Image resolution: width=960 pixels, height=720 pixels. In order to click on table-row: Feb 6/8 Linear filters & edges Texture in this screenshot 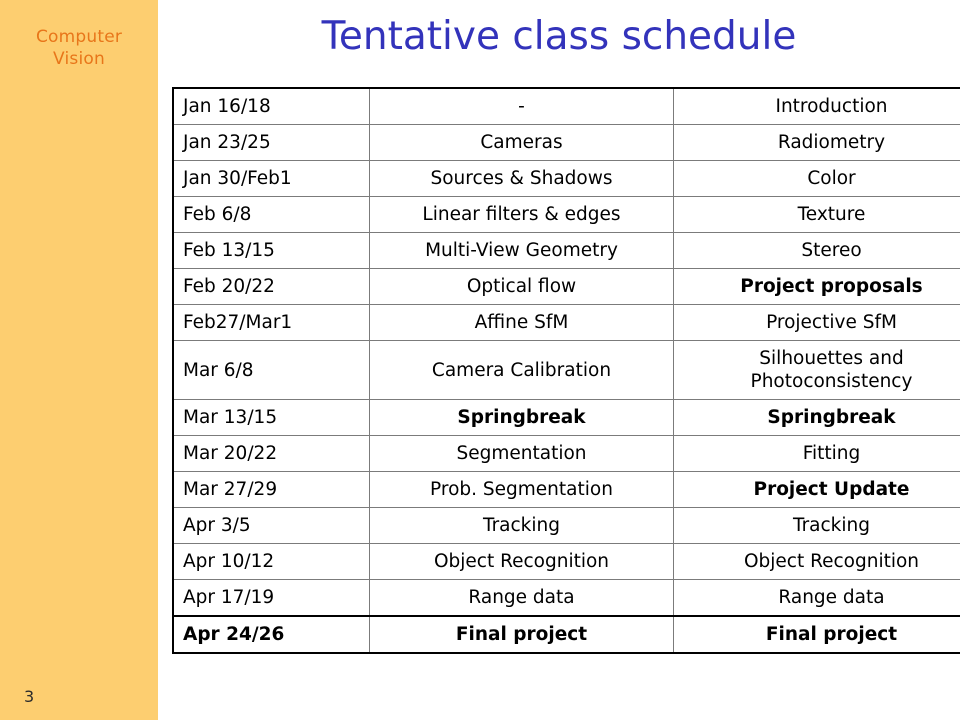, I will do `click(566, 214)`.